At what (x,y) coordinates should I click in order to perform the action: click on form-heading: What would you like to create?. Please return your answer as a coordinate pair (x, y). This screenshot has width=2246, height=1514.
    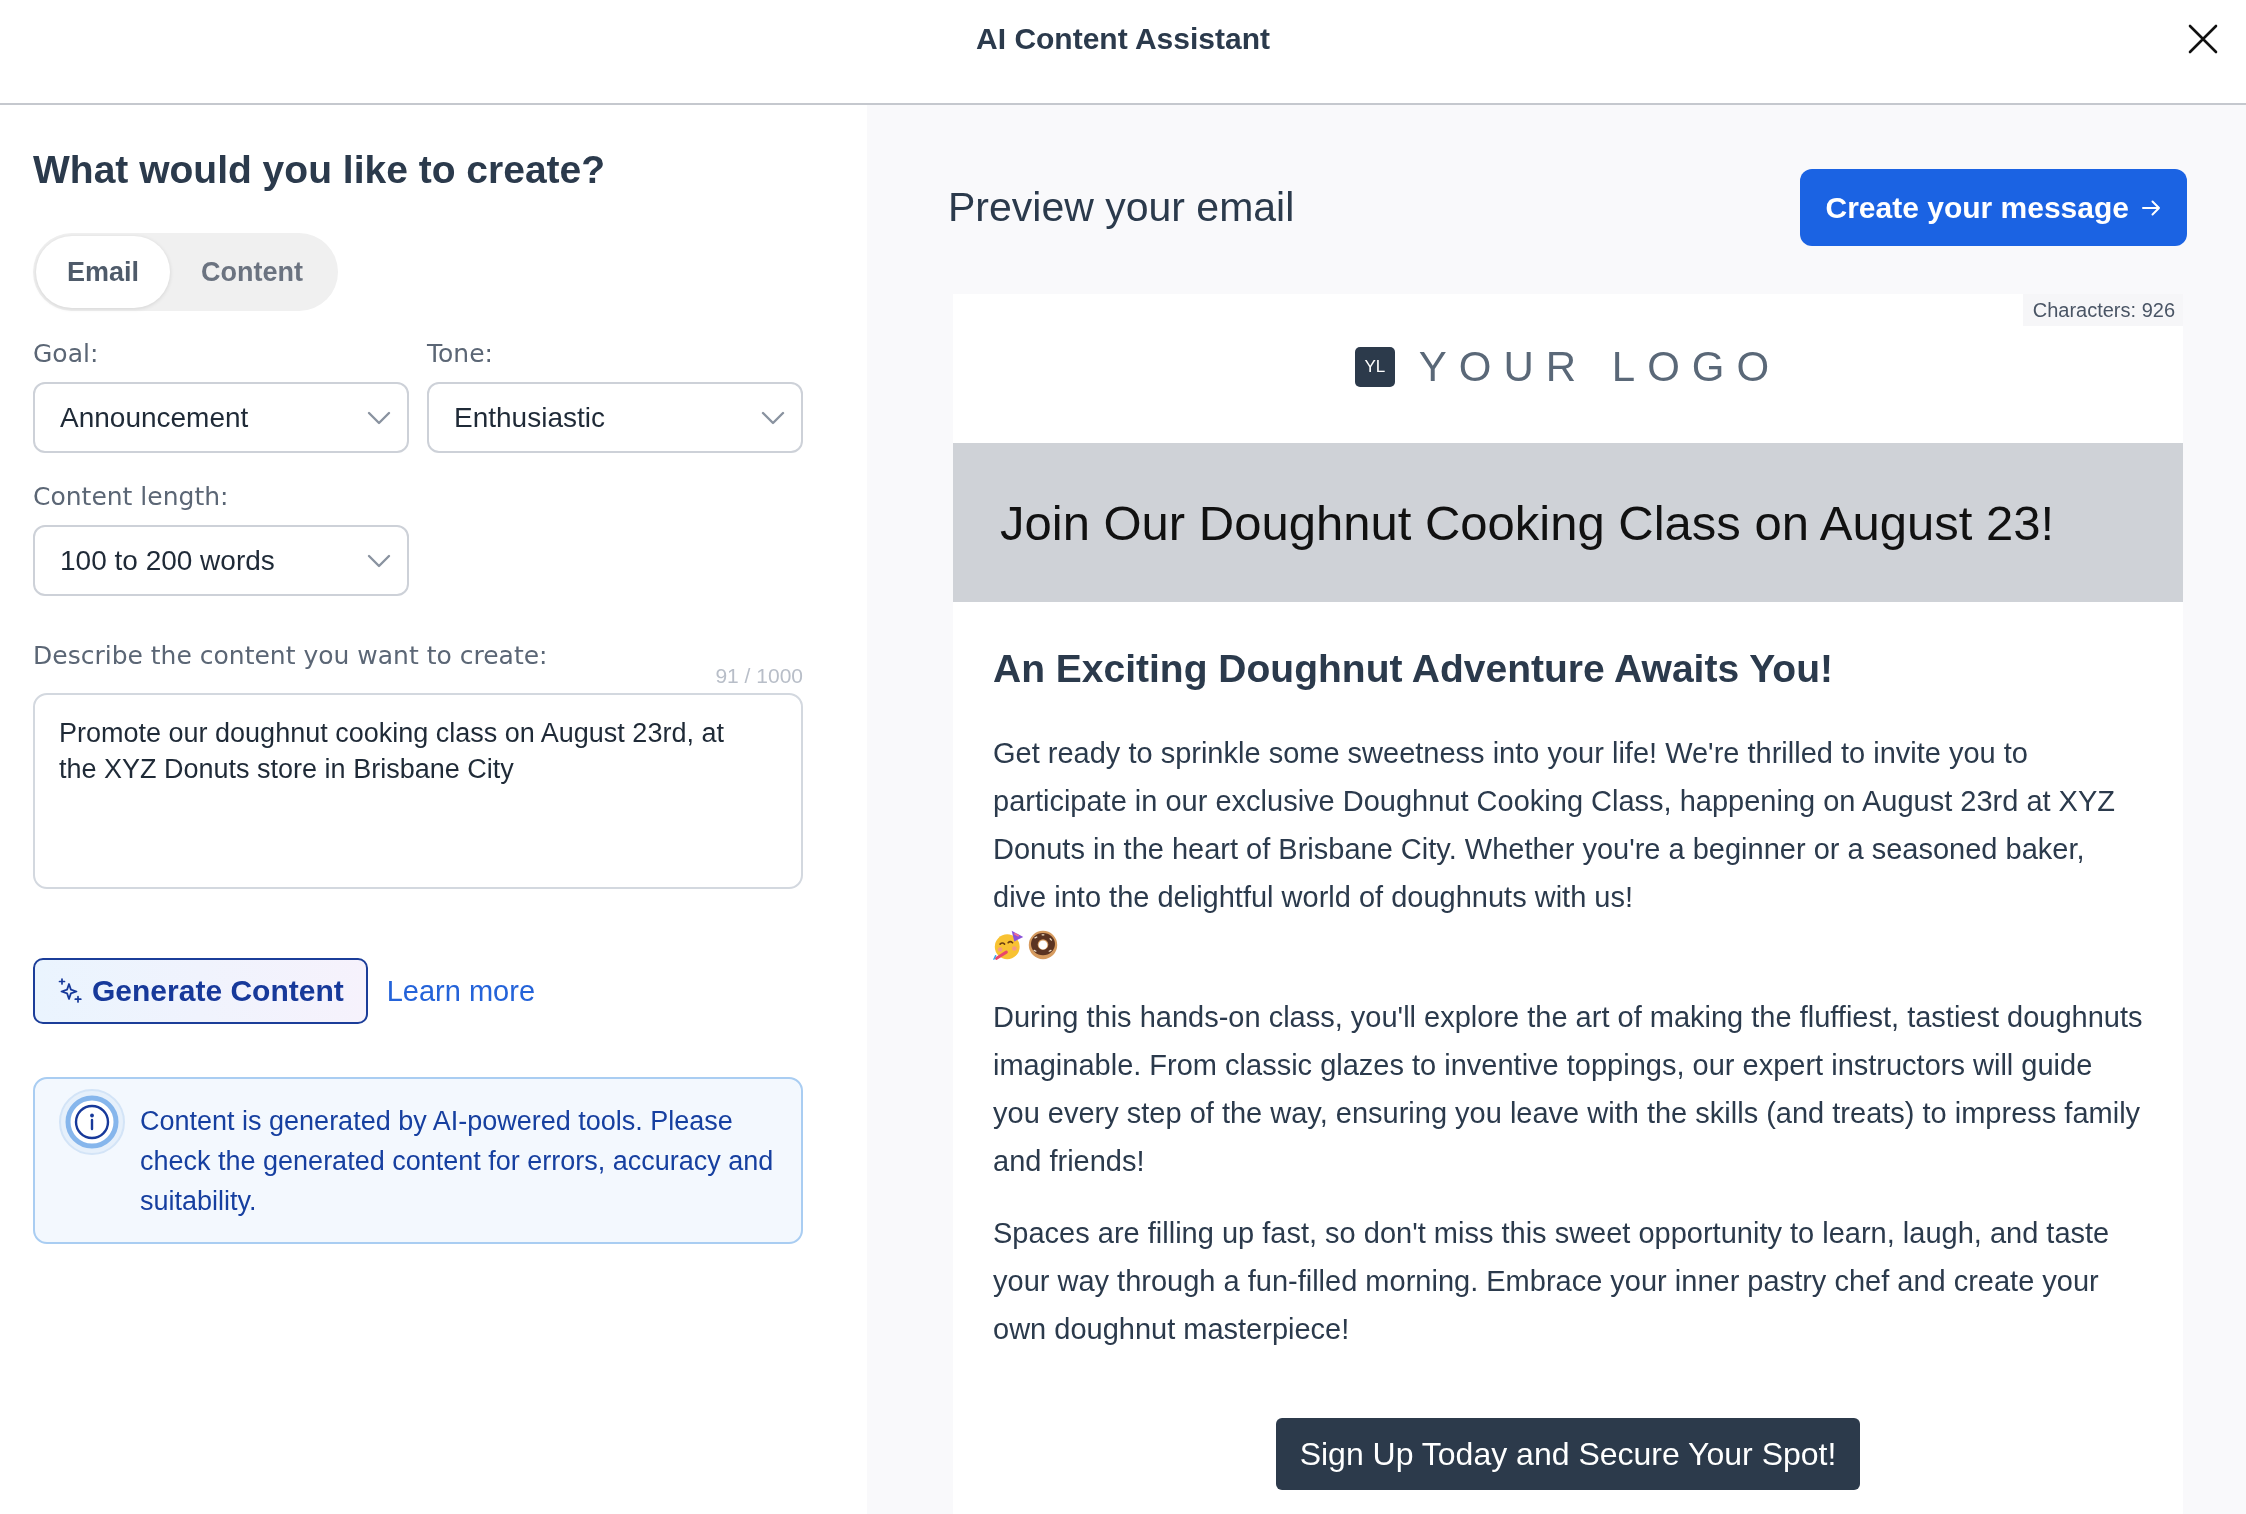
    Looking at the image, I should click on (320, 170).